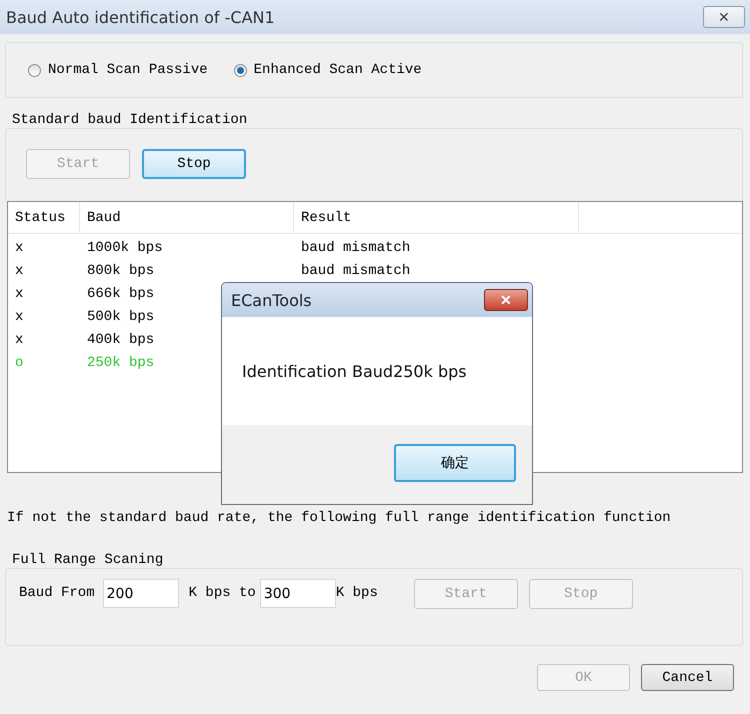 This screenshot has width=750, height=714. I want to click on status-cell-text: o, so click(19, 362).